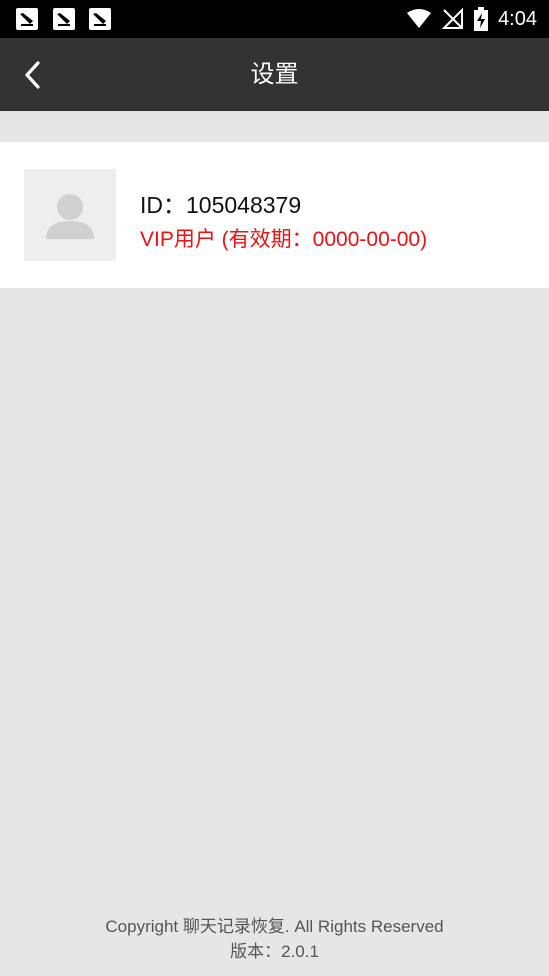 The image size is (549, 976). What do you see at coordinates (517, 18) in the screenshot?
I see `status-time: 4:04` at bounding box center [517, 18].